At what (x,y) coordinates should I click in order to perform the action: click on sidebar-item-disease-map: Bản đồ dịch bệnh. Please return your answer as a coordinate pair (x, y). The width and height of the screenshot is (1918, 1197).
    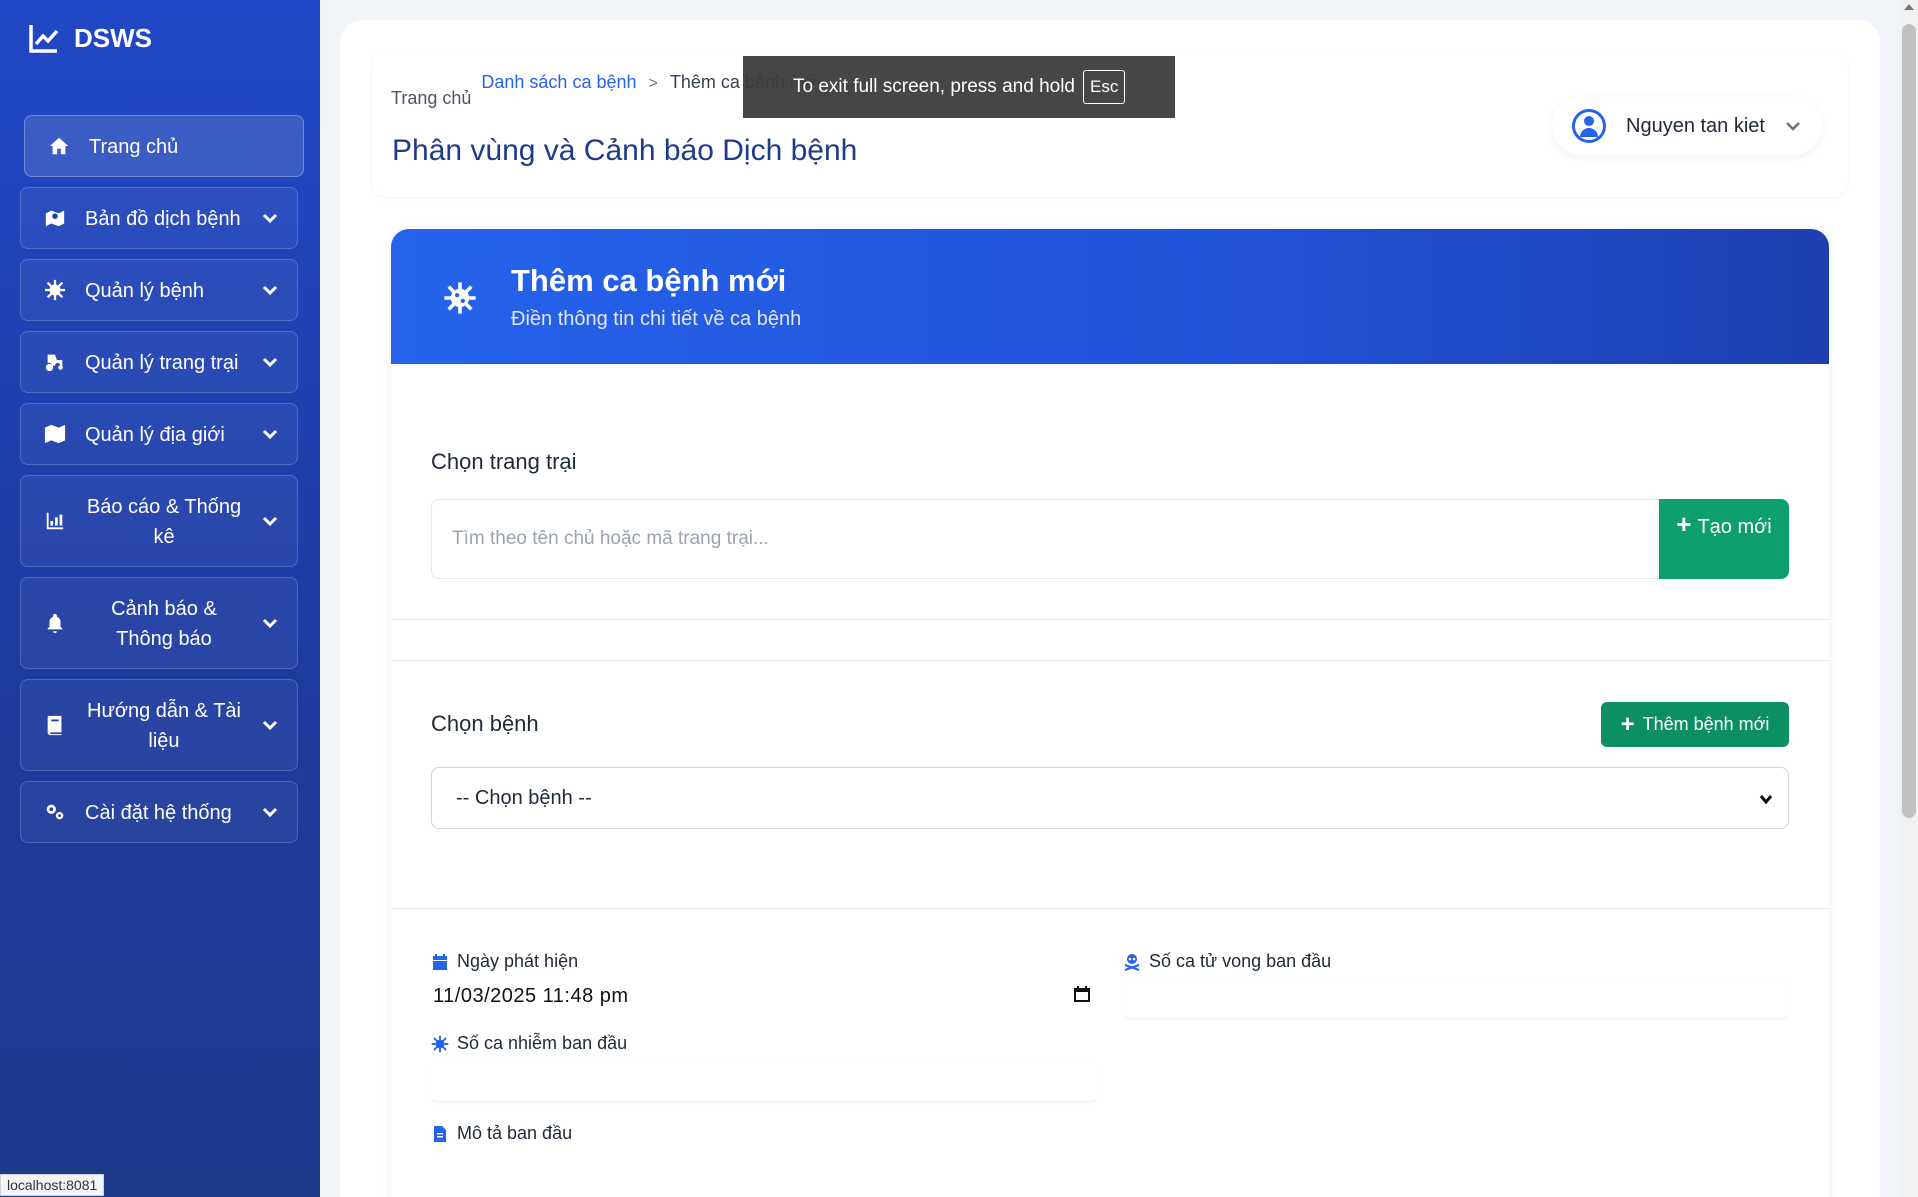
    Looking at the image, I should click on (159, 218).